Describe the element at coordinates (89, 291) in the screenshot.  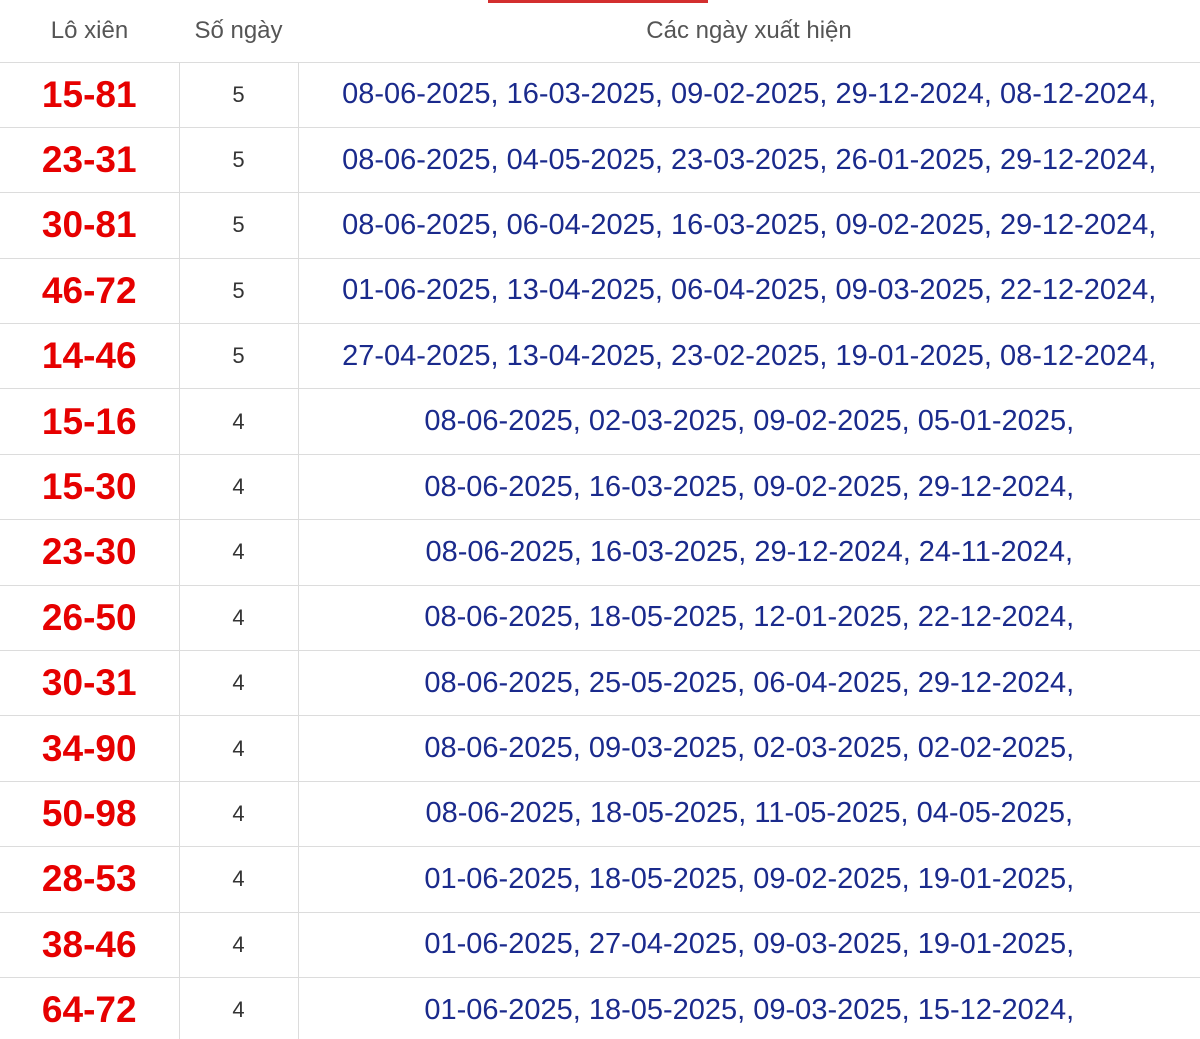
I see `pair-cell: 46-72` at that location.